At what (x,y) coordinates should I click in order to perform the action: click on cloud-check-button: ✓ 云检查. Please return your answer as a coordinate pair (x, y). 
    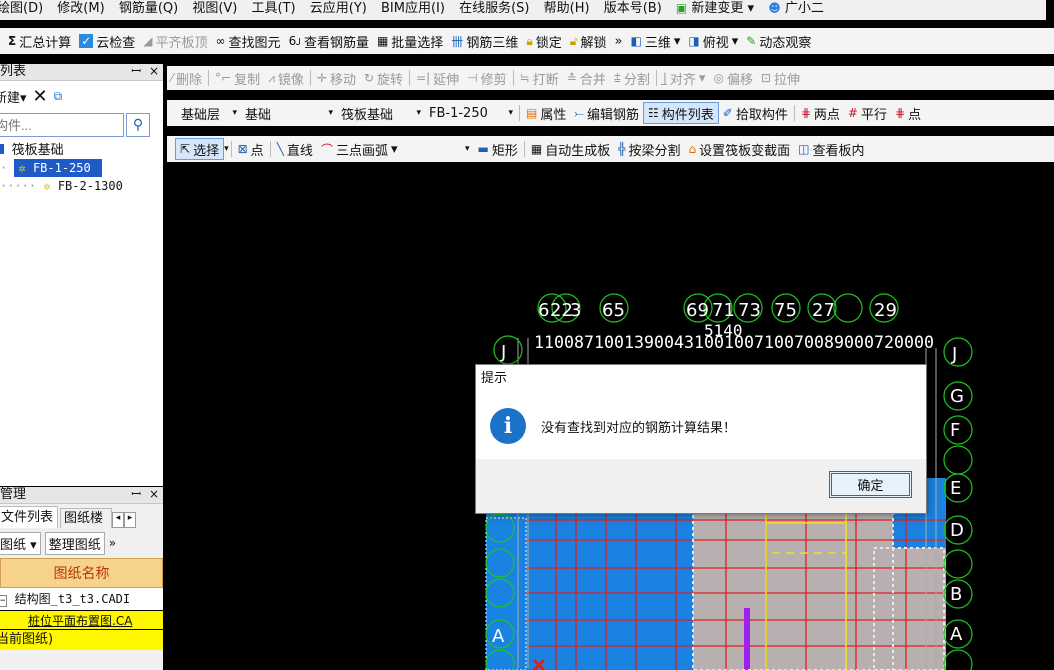
    Looking at the image, I should click on (107, 41).